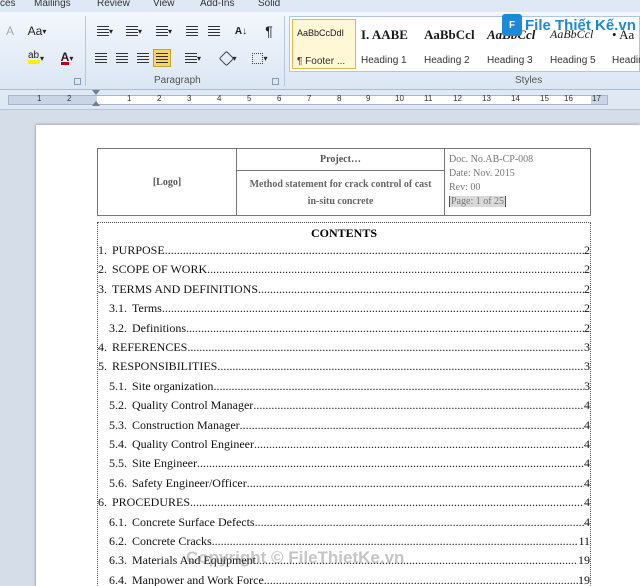 The image size is (640, 586). Describe the element at coordinates (8, 4) in the screenshot. I see `tab-references: ces` at that location.